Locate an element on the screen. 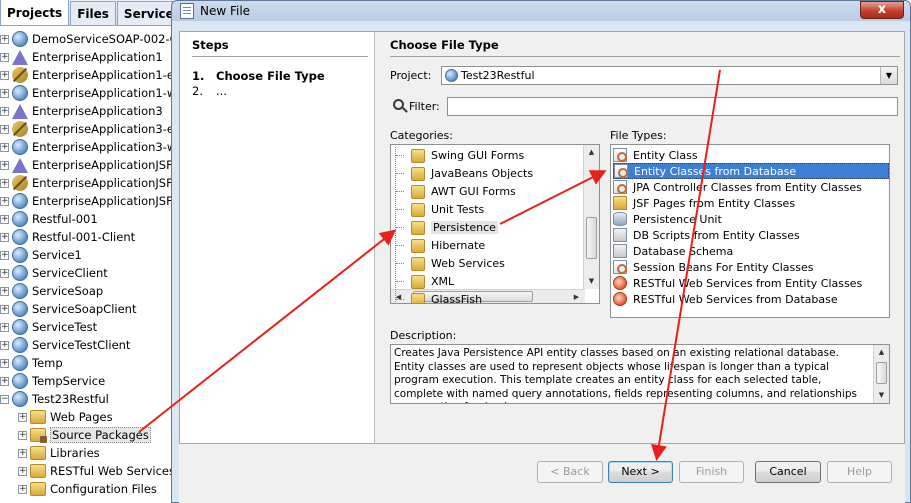 The width and height of the screenshot is (911, 503). project-tree-item: + TempService is located at coordinates (88, 381).